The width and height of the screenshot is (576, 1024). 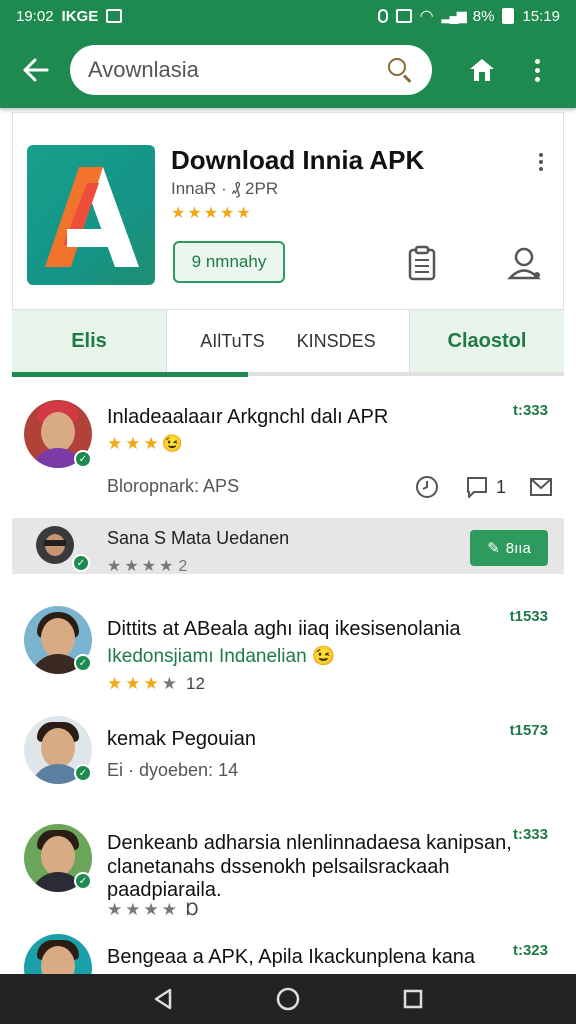 I want to click on search-bar, so click(x=251, y=70).